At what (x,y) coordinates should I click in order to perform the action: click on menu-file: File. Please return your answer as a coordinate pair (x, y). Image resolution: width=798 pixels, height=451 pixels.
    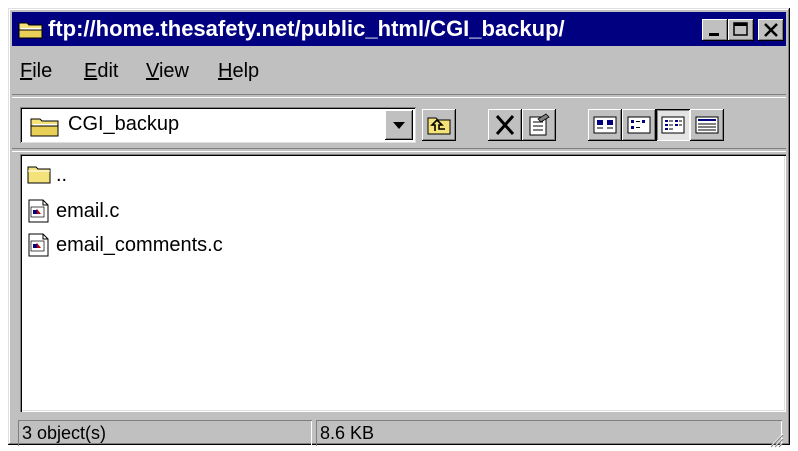
    Looking at the image, I should click on (36, 71).